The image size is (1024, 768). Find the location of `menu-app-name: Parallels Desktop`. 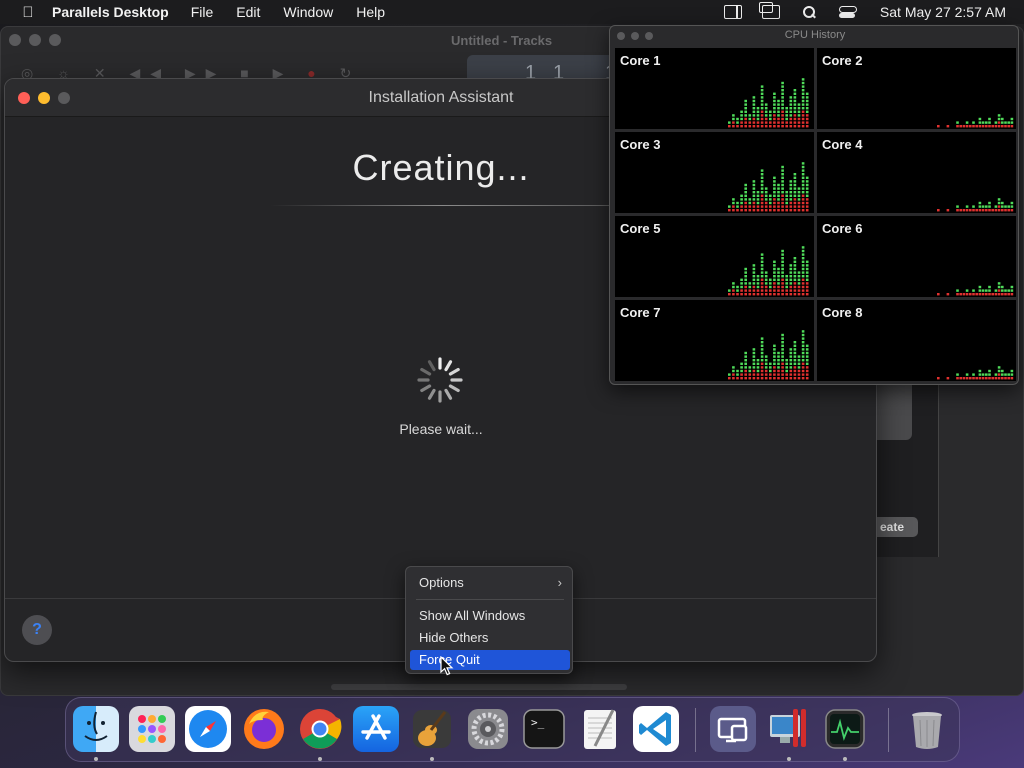

menu-app-name: Parallels Desktop is located at coordinates (110, 12).